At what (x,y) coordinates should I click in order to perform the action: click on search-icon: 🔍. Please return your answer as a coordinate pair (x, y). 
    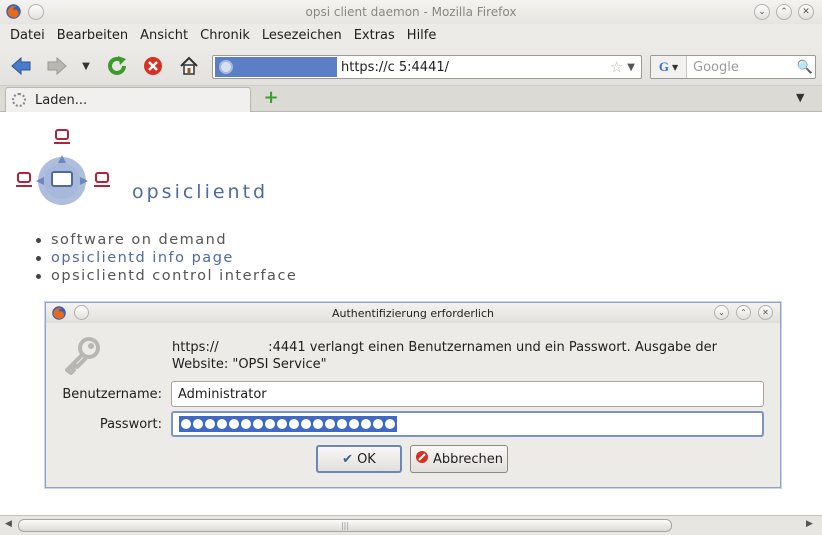
    Looking at the image, I should click on (805, 67).